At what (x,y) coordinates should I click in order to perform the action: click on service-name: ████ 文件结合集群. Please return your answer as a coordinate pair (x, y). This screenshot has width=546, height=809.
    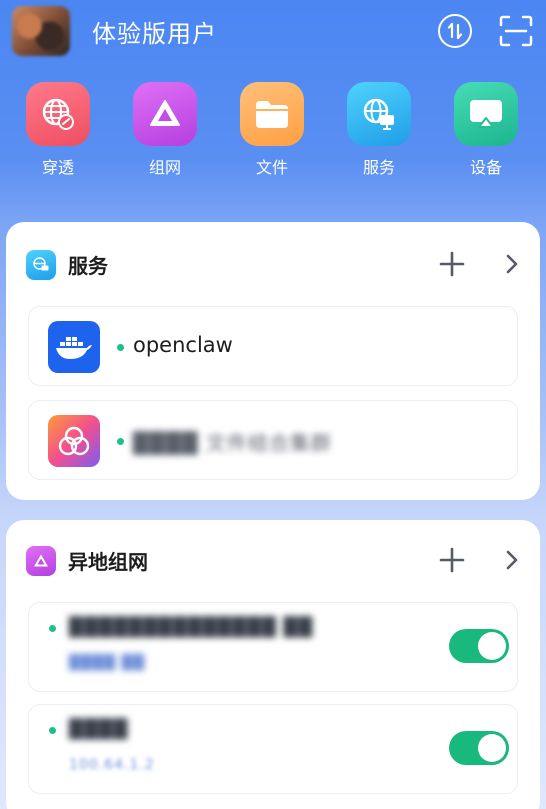
    Looking at the image, I should click on (232, 443).